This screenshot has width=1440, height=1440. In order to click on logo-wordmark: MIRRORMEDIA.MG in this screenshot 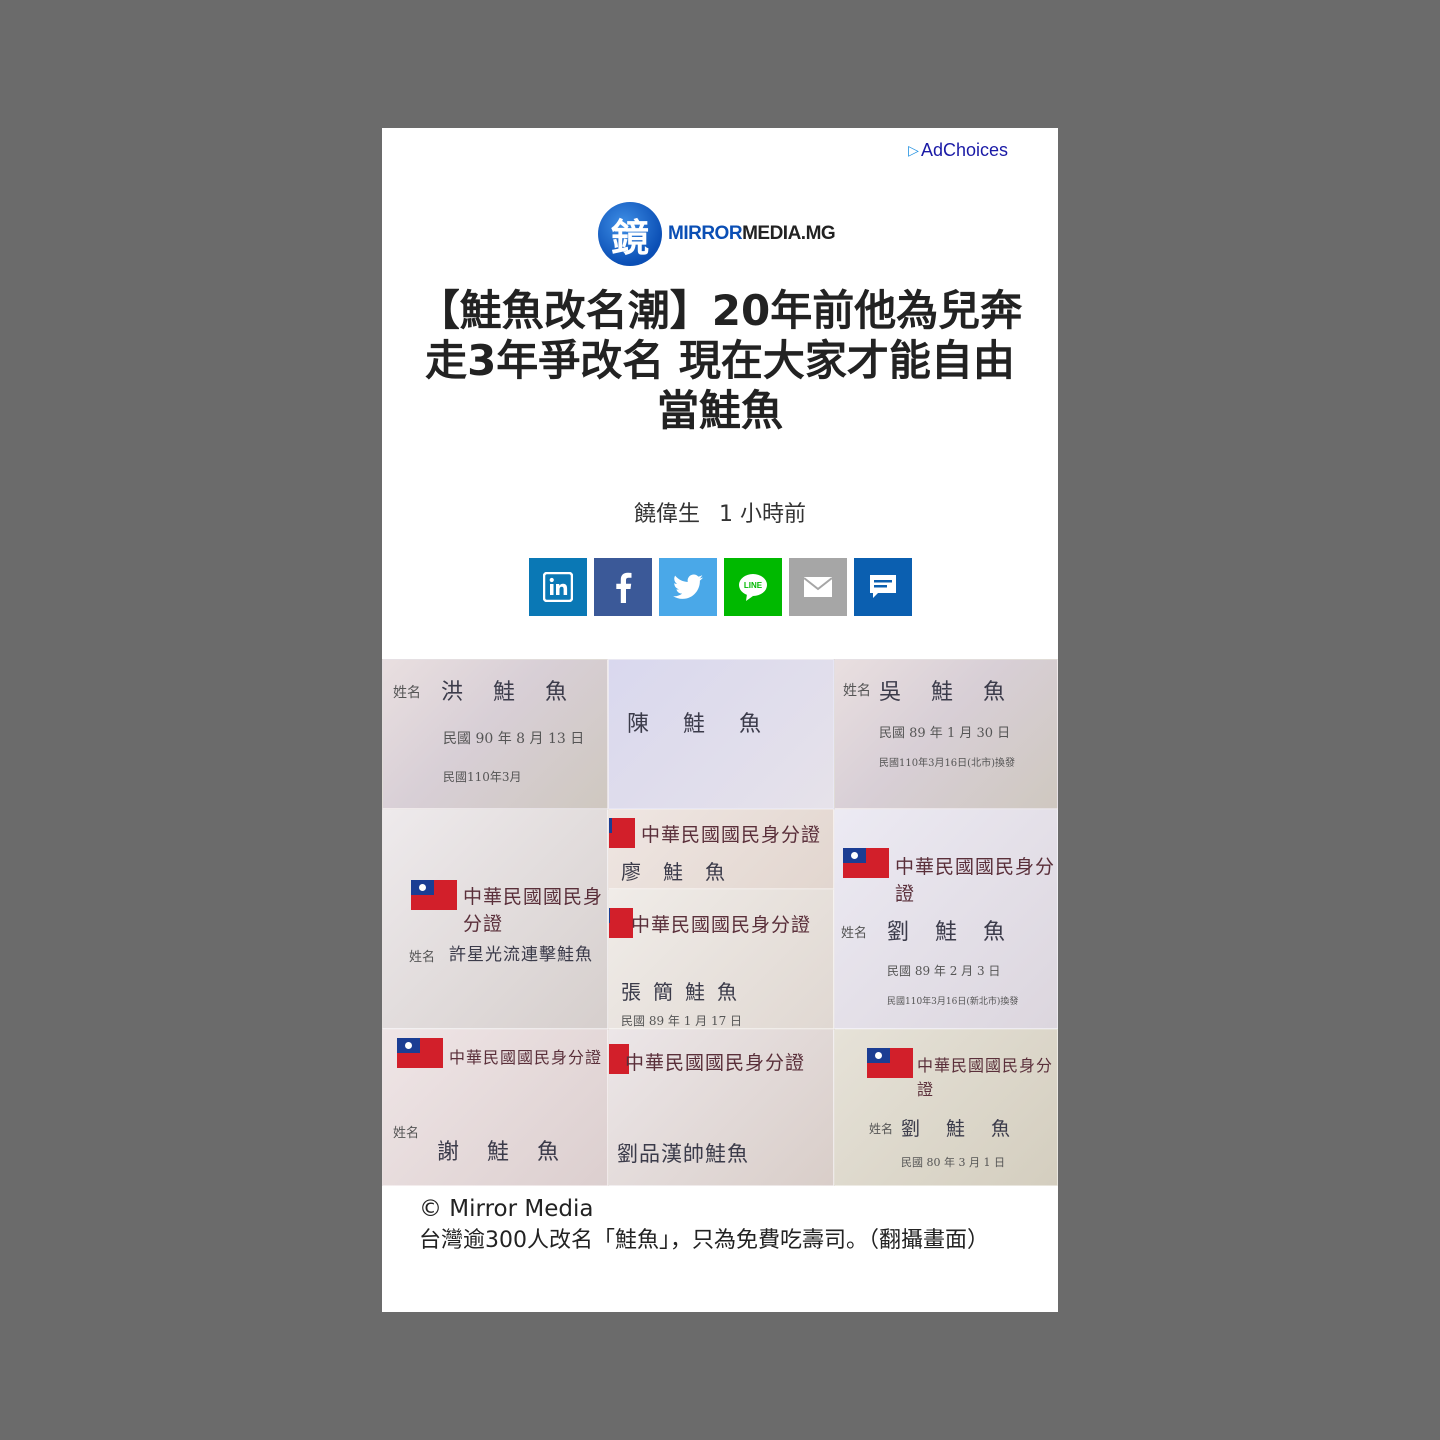, I will do `click(752, 234)`.